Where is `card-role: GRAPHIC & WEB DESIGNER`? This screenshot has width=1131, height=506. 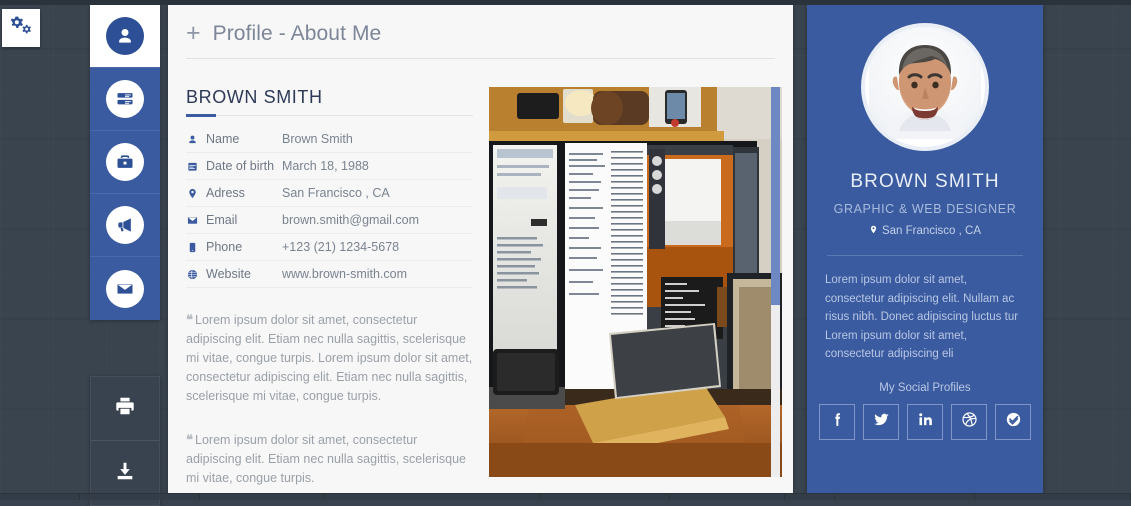 card-role: GRAPHIC & WEB DESIGNER is located at coordinates (925, 209).